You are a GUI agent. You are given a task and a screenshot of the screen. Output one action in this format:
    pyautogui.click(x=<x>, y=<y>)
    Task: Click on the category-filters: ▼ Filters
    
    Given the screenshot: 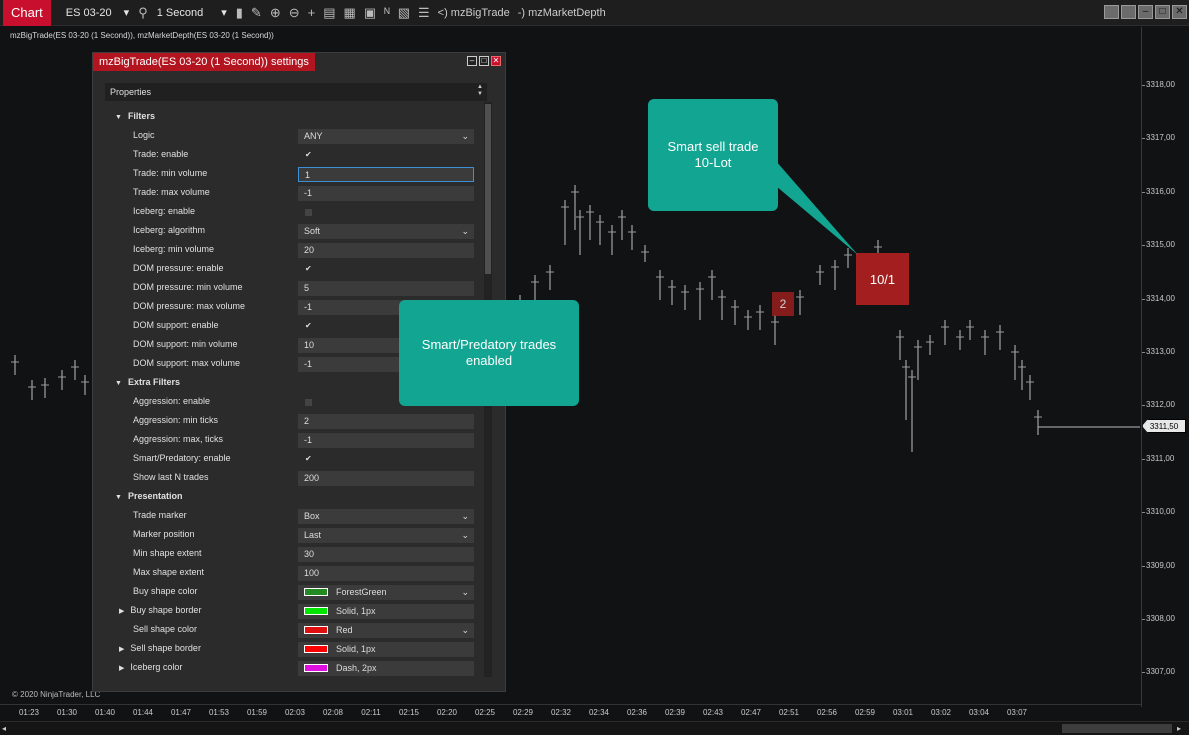 What is the action you would take?
    pyautogui.click(x=290, y=116)
    